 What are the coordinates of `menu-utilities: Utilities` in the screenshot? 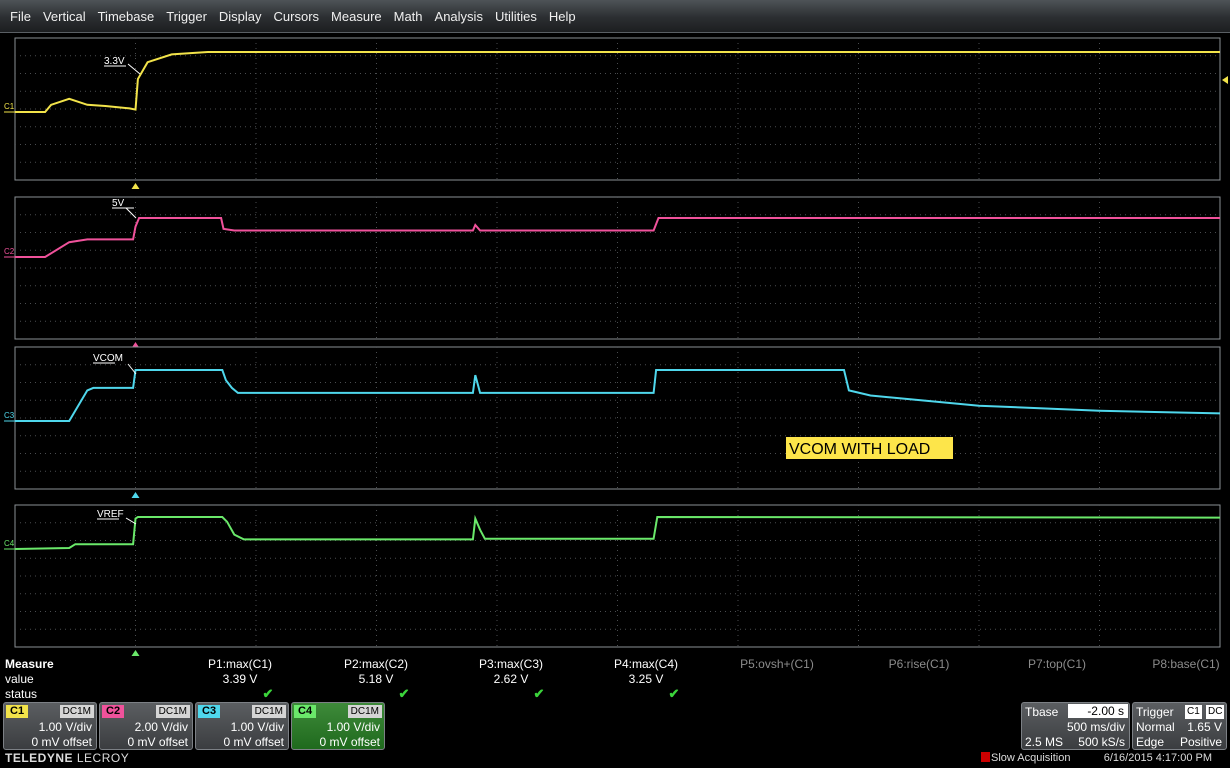 It's located at (516, 16).